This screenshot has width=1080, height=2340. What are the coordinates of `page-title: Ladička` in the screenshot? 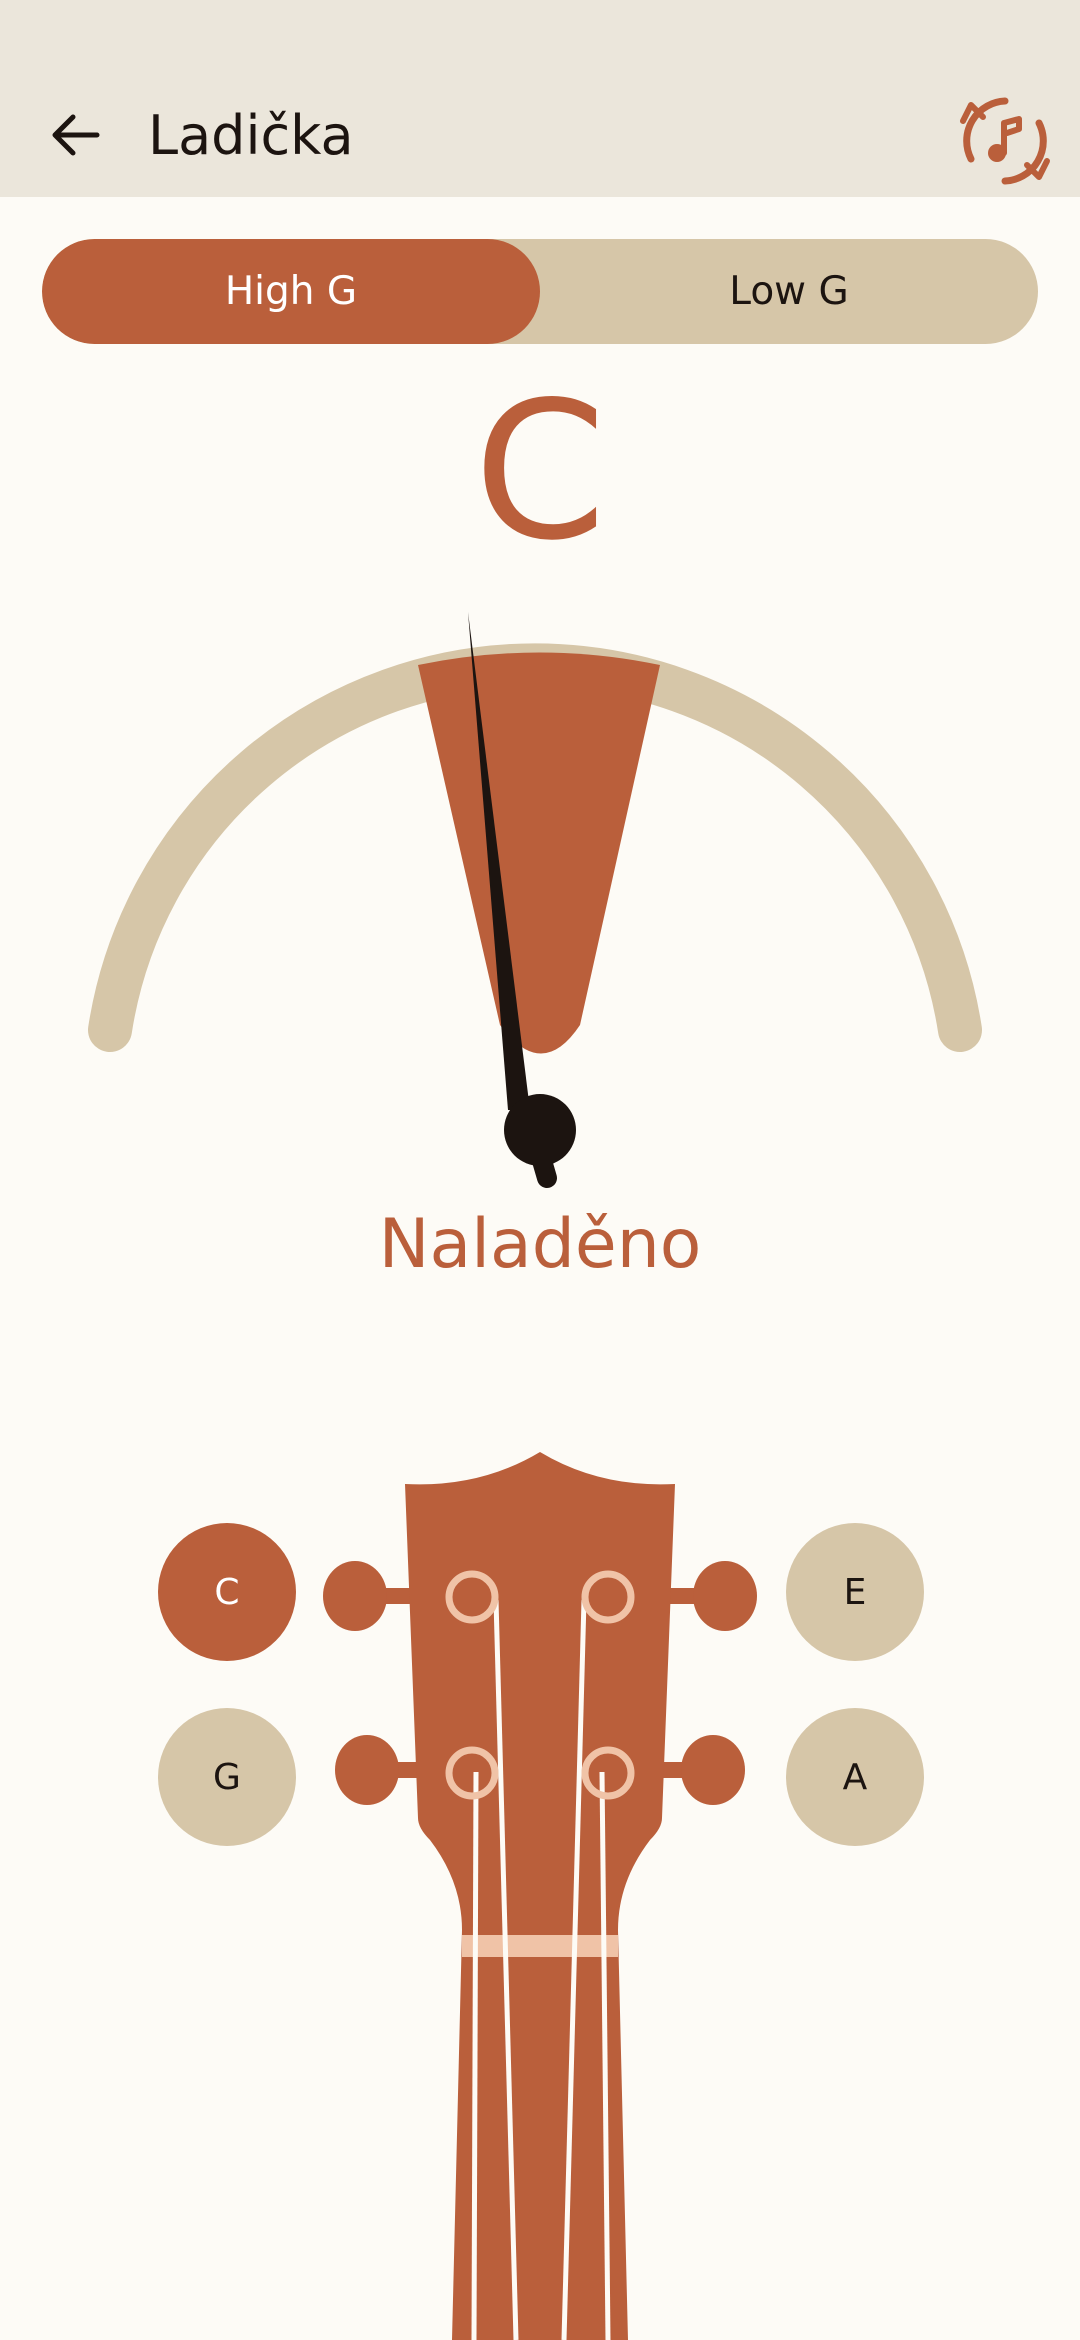 It's located at (251, 135).